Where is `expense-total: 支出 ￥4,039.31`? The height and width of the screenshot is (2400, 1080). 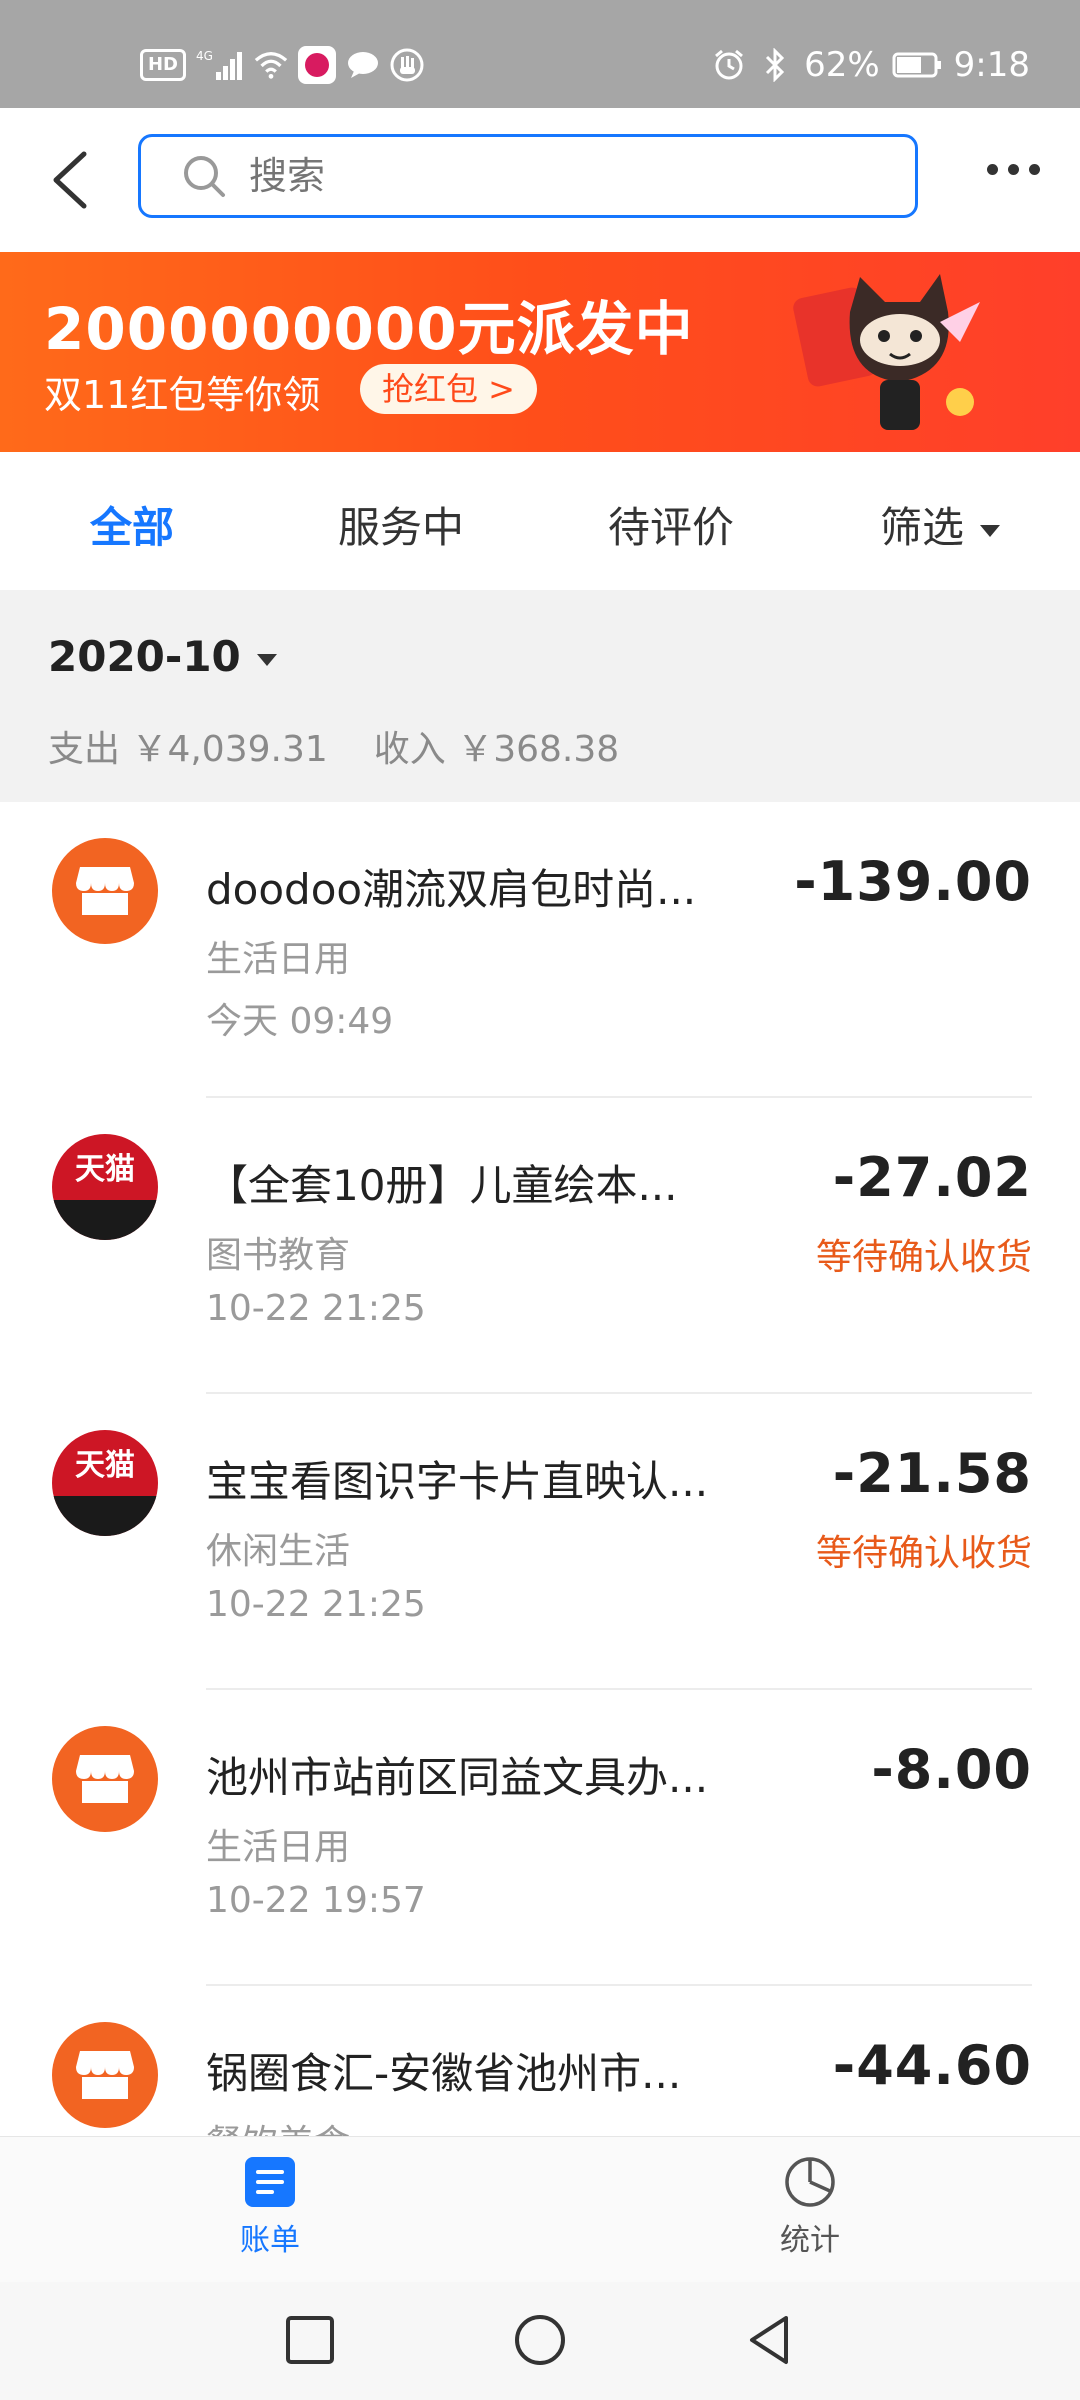
expense-total: 支出 ￥4,039.31 is located at coordinates (188, 749).